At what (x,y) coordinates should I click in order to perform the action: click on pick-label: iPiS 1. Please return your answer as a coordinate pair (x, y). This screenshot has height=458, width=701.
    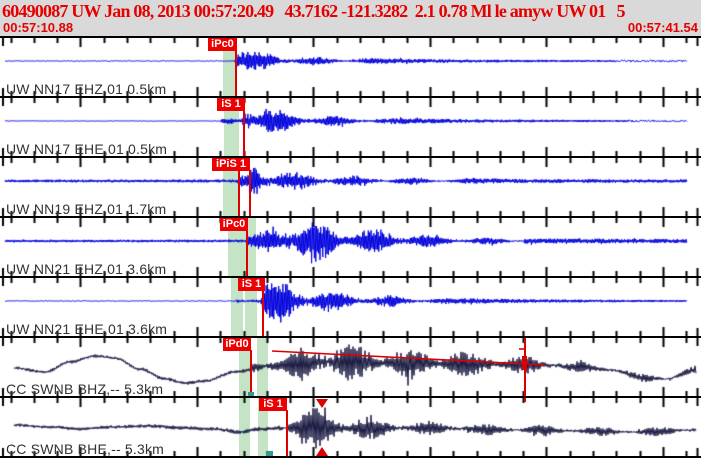
    Looking at the image, I should click on (231, 164).